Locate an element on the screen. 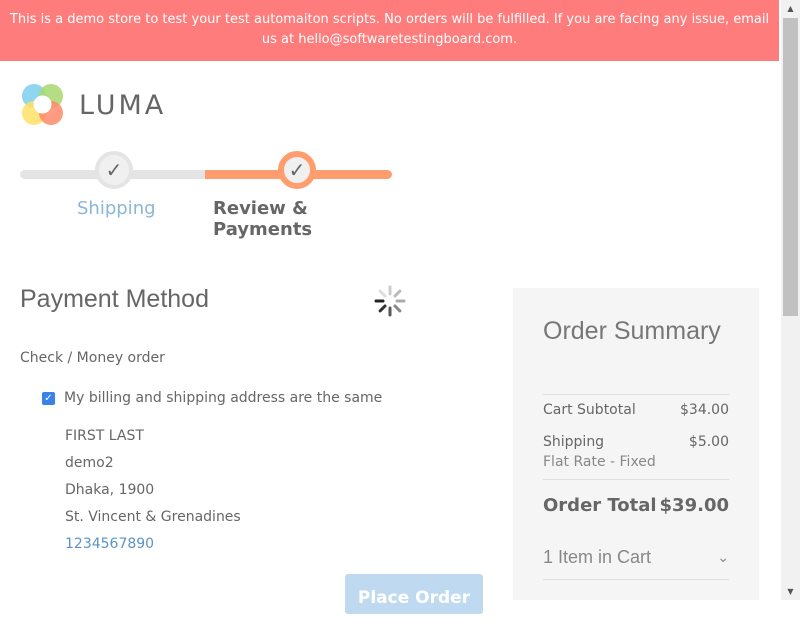 The width and height of the screenshot is (800, 622). address-city-zip: Dhaka, 1900 is located at coordinates (110, 490).